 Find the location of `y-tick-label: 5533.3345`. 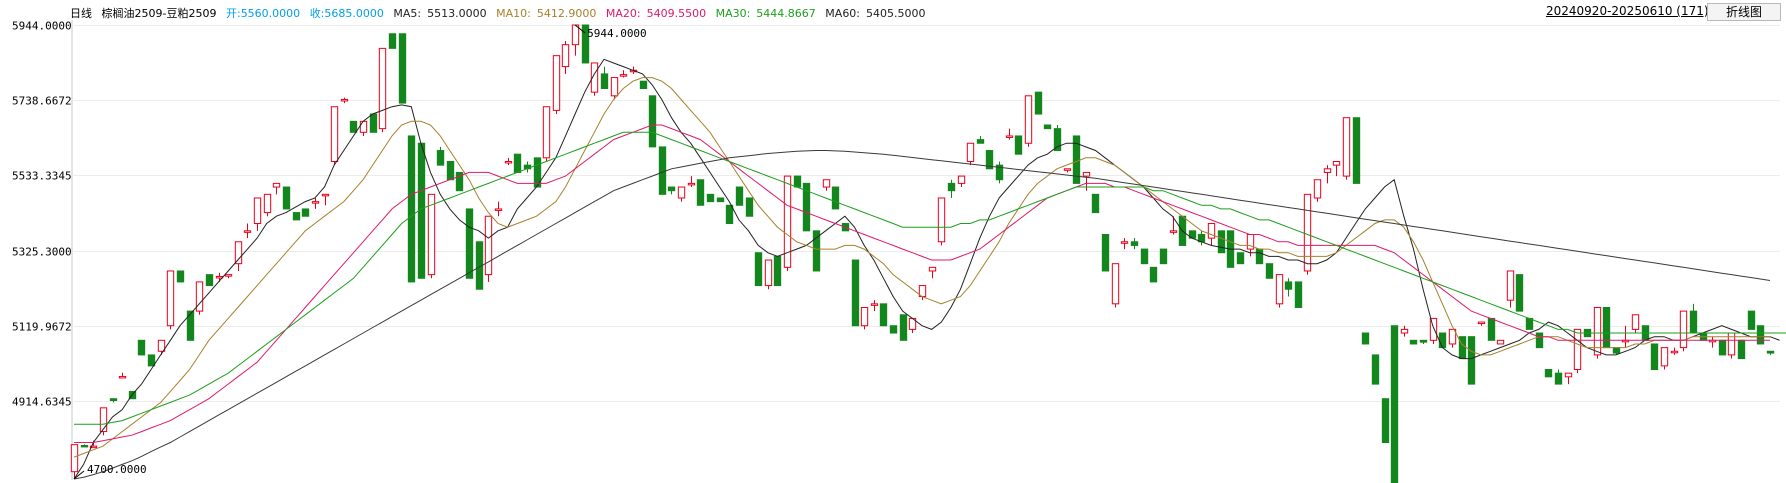

y-tick-label: 5533.3345 is located at coordinates (42, 176).